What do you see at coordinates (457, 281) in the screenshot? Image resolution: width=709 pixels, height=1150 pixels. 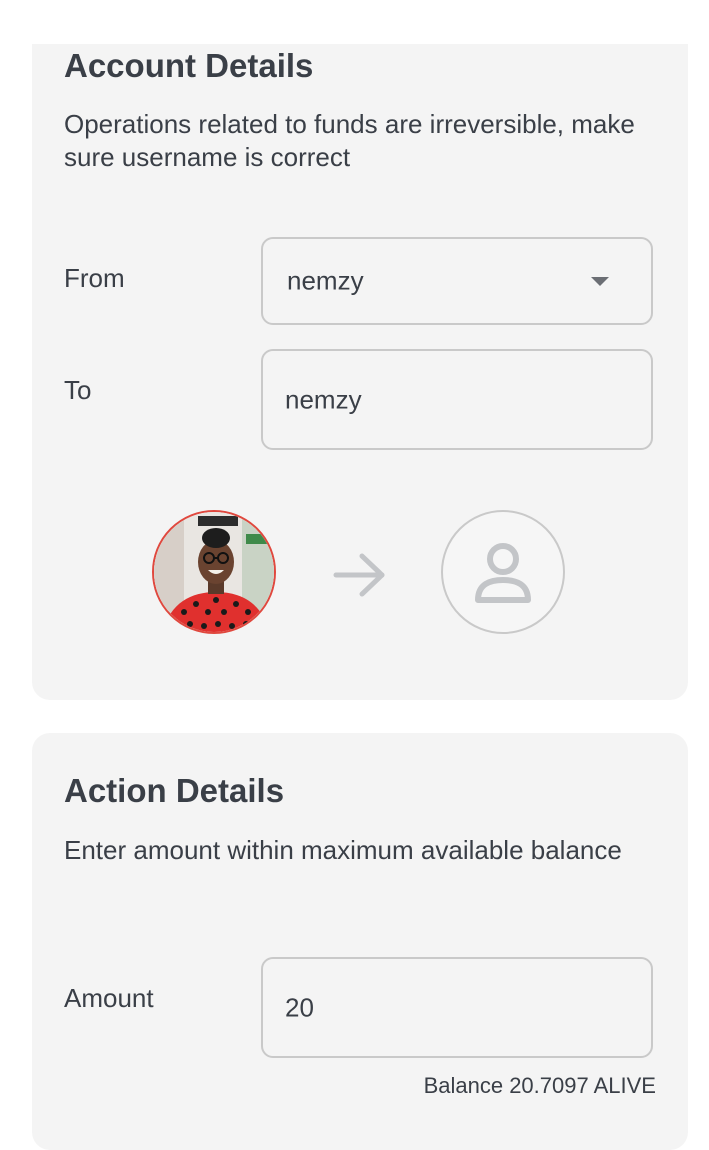 I see `from-select: nemzy` at bounding box center [457, 281].